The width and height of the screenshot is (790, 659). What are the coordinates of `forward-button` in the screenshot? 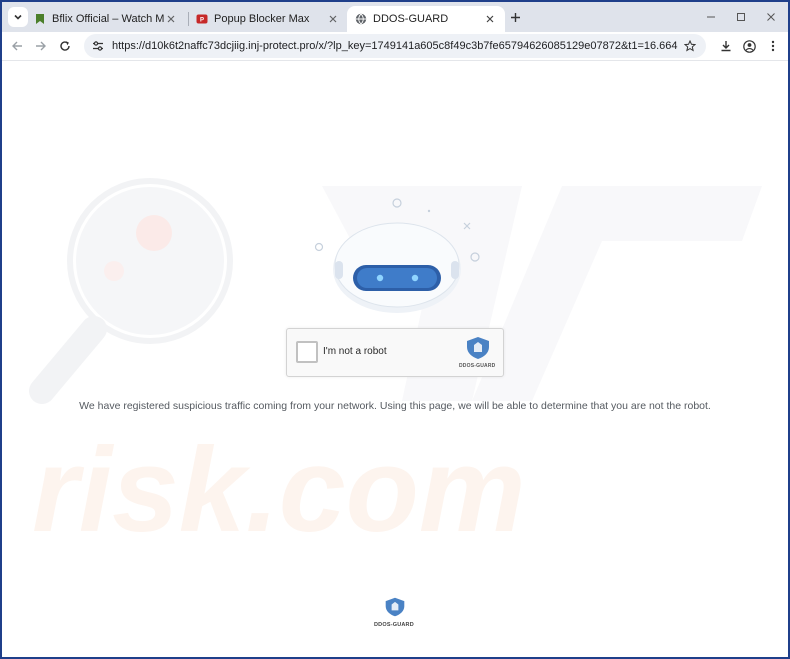 It's located at (41, 46).